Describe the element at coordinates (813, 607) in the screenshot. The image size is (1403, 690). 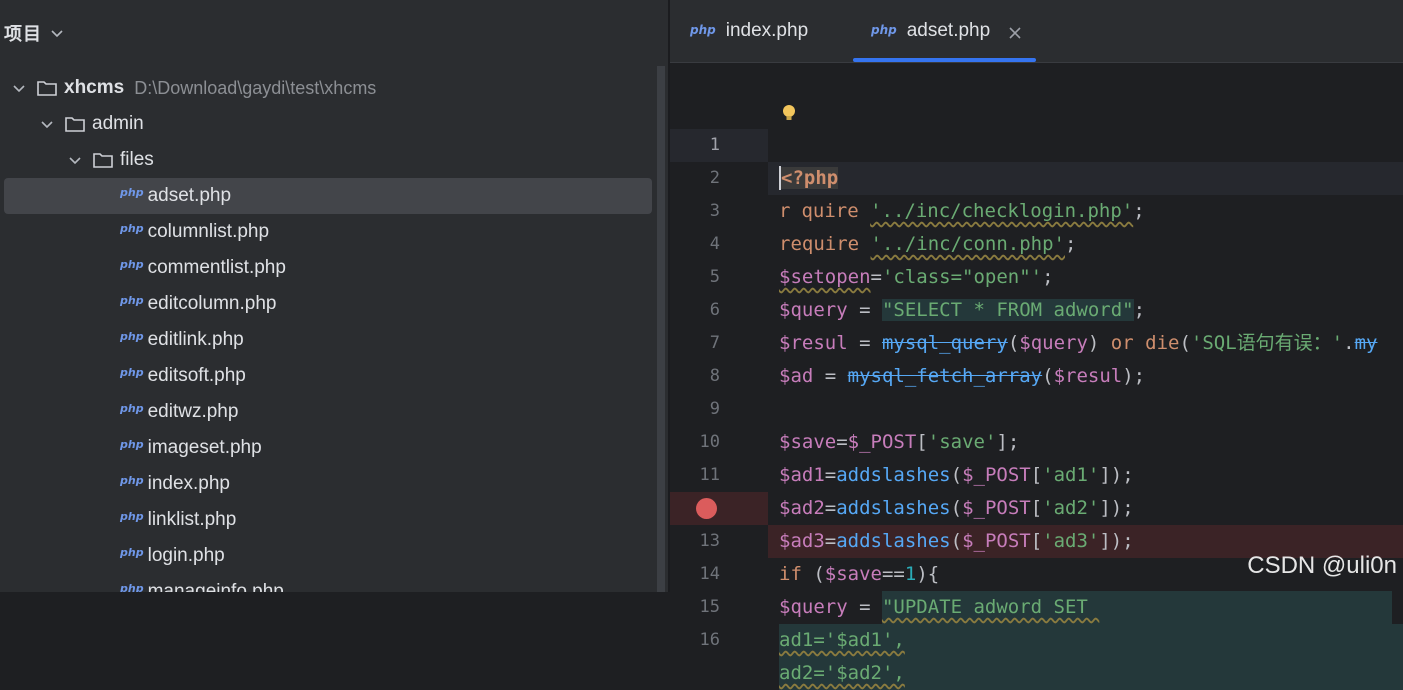
I see `code-token: $query` at that location.